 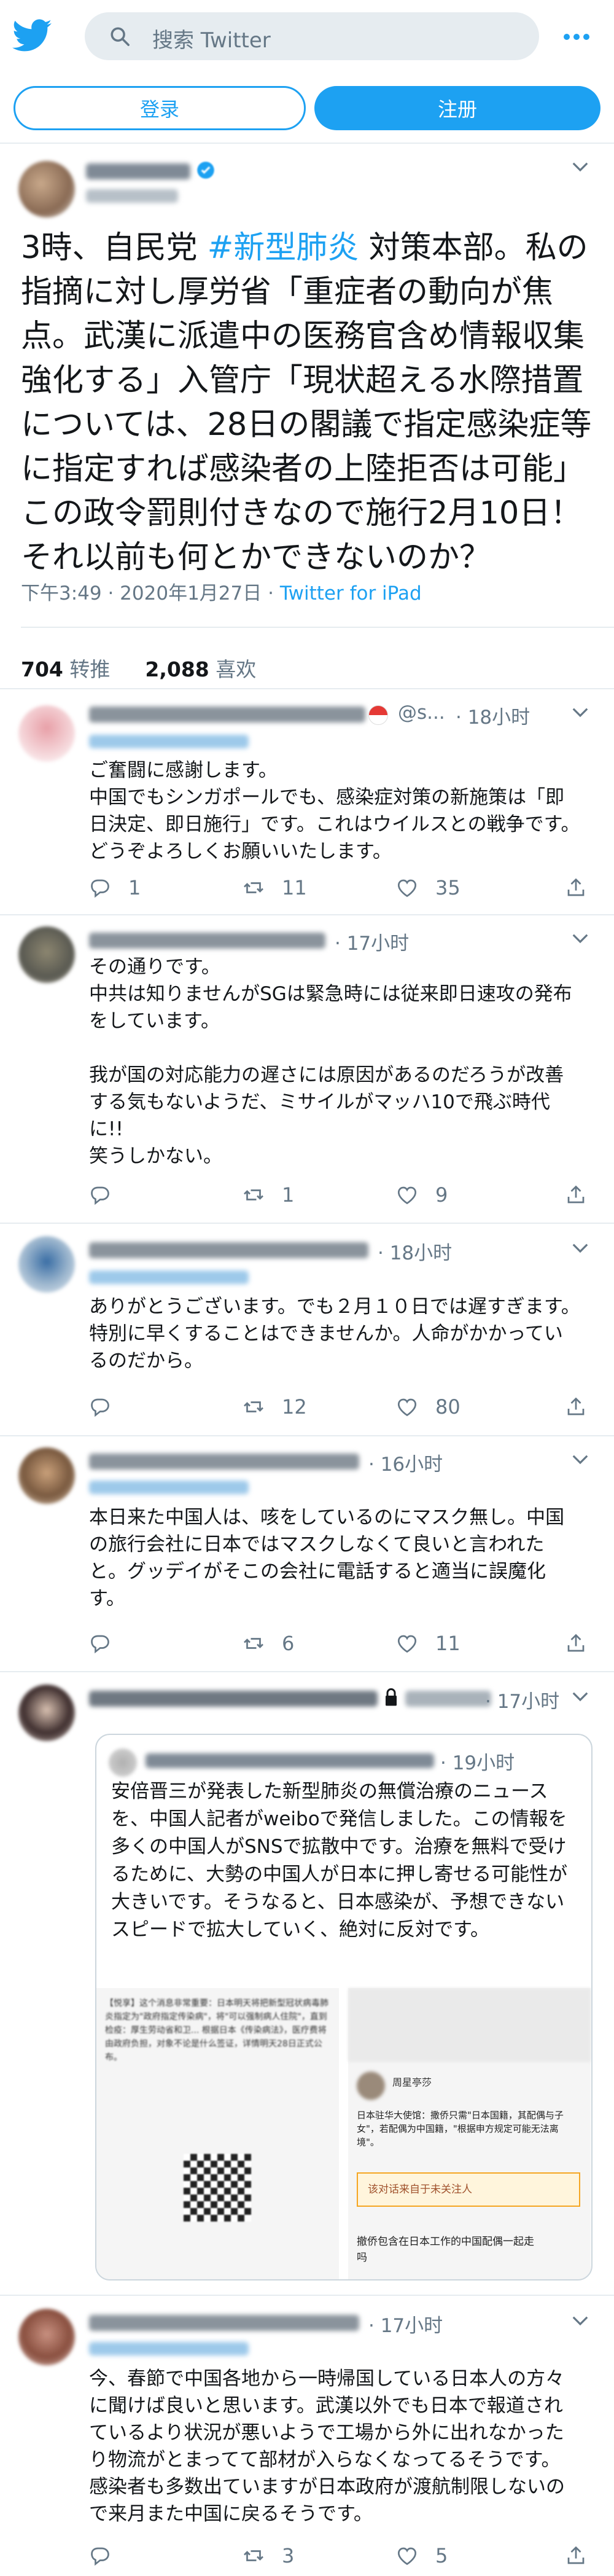 I want to click on retweet-button: 12, so click(x=275, y=1407).